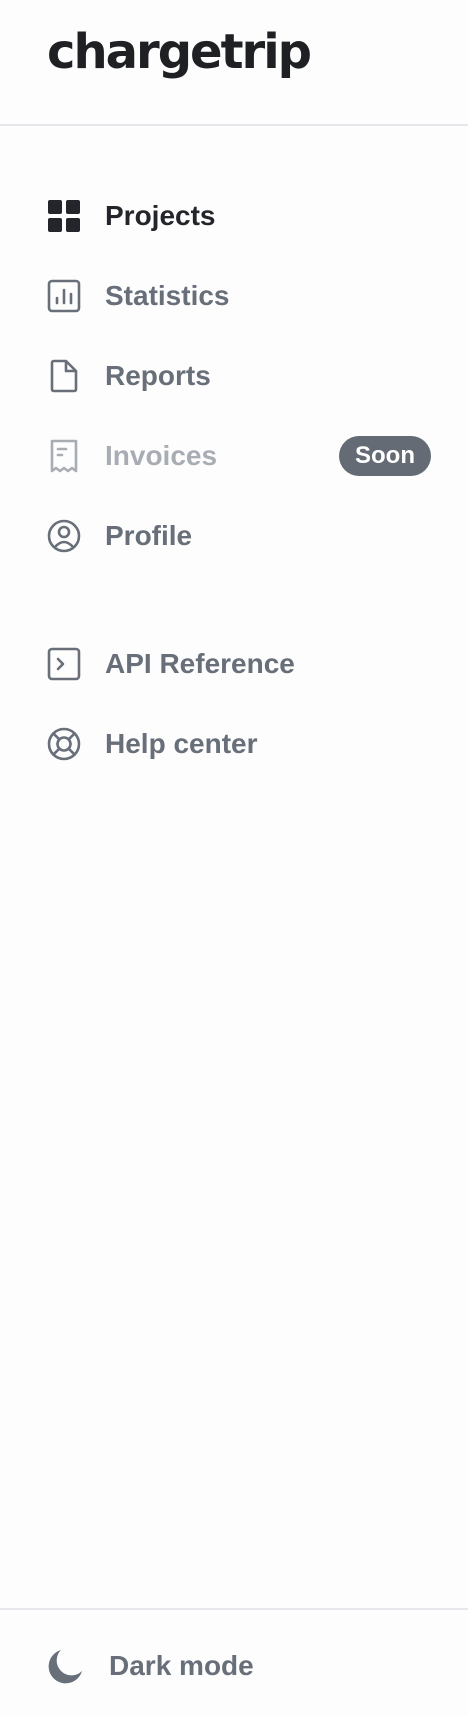 Image resolution: width=468 pixels, height=1716 pixels. What do you see at coordinates (64, 664) in the screenshot?
I see `terminal-icon` at bounding box center [64, 664].